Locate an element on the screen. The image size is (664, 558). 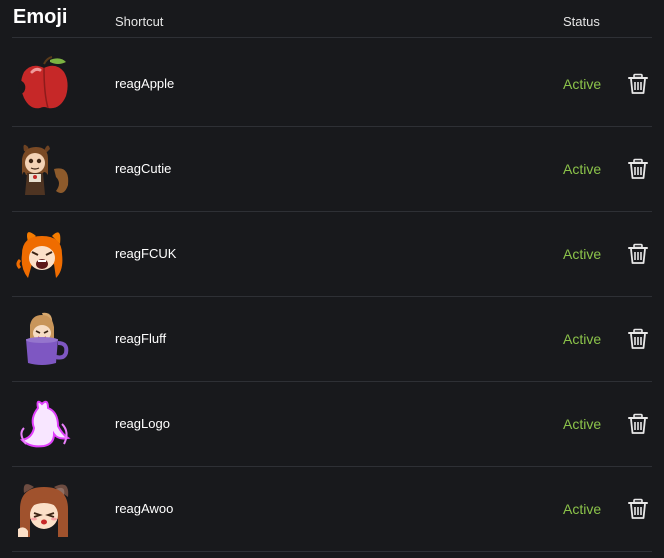
emoji-row: reagCutie Active is located at coordinates (332, 169).